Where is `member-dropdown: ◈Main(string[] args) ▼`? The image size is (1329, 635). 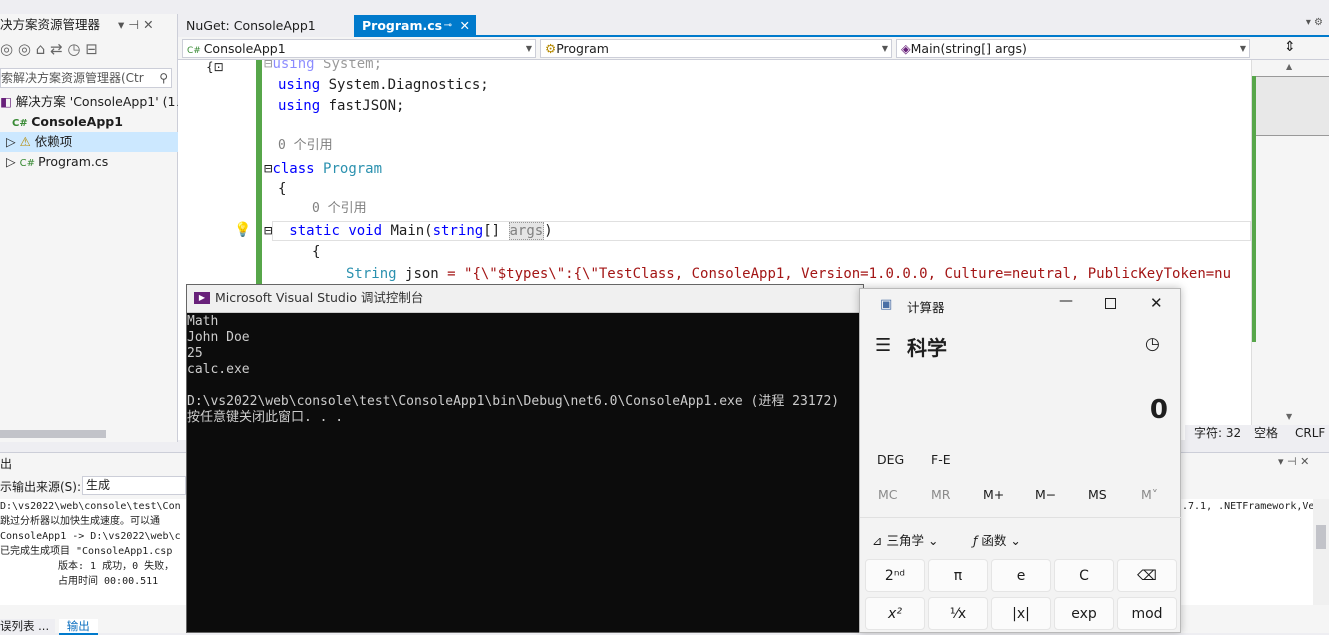 member-dropdown: ◈Main(string[] args) ▼ is located at coordinates (1073, 48).